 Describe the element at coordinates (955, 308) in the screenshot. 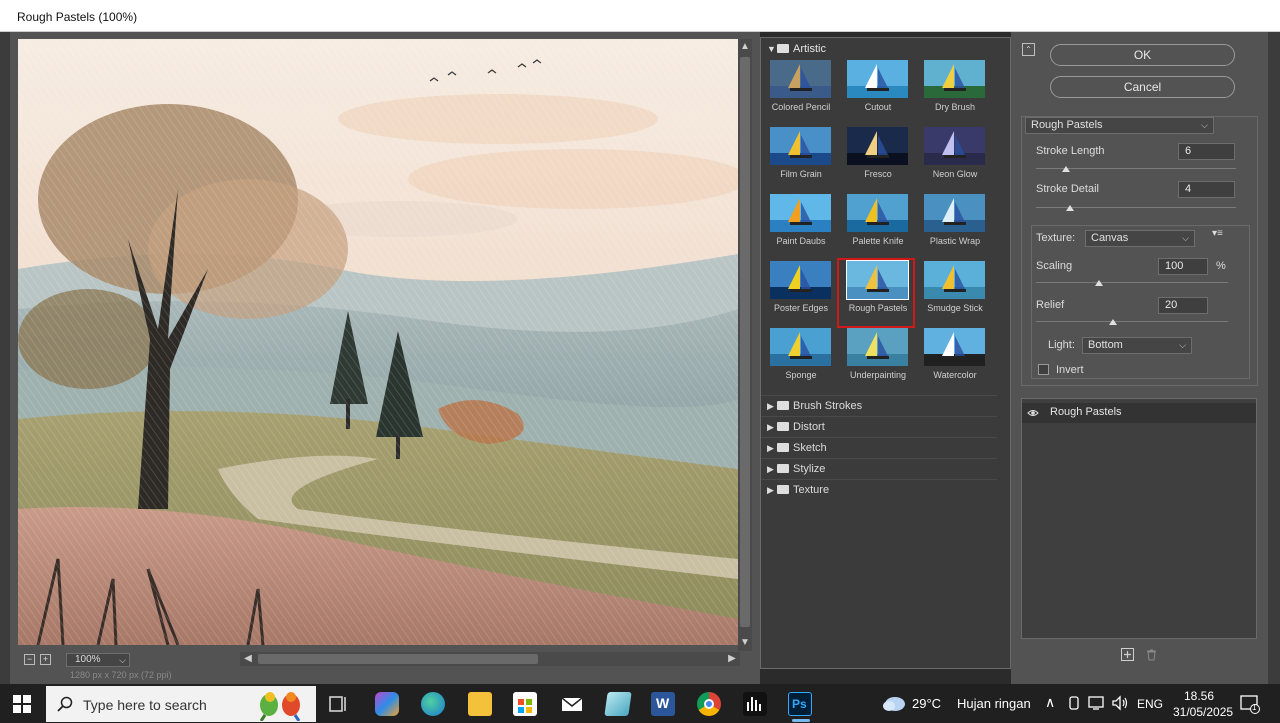

I see `filter-thumbnail-label: Smudge Stick` at that location.